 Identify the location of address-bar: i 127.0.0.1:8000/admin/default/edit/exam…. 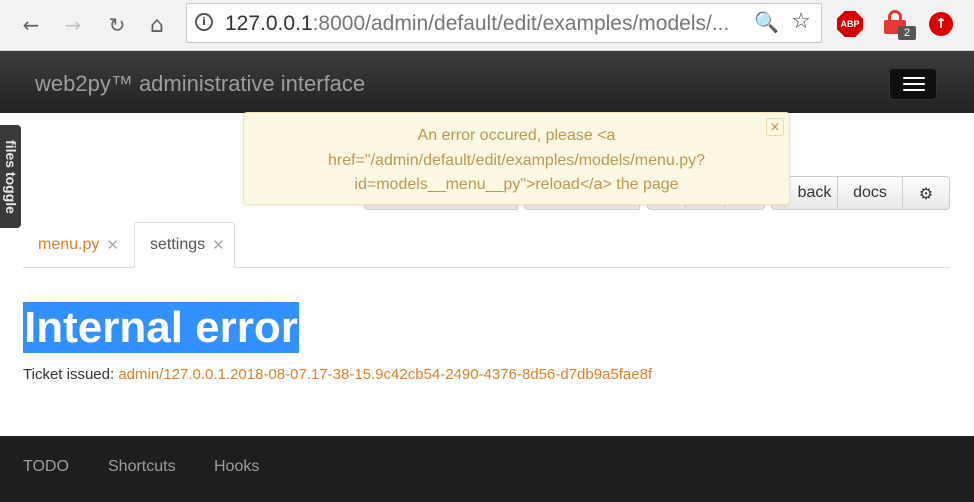
(504, 23).